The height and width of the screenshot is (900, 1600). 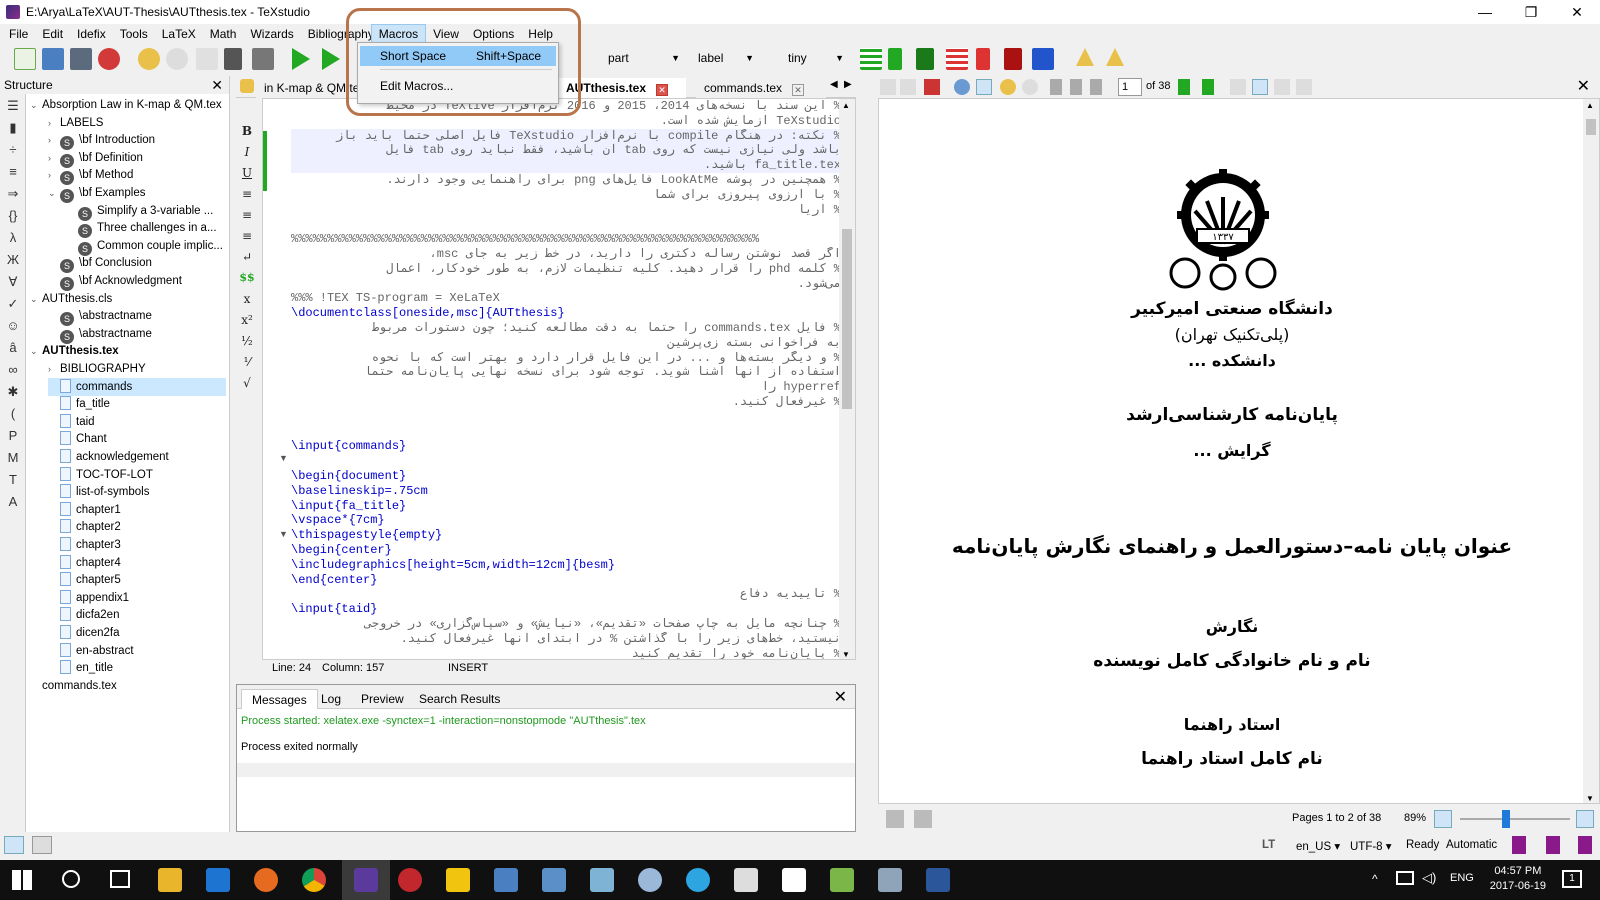 I want to click on word-icon, so click(x=938, y=880).